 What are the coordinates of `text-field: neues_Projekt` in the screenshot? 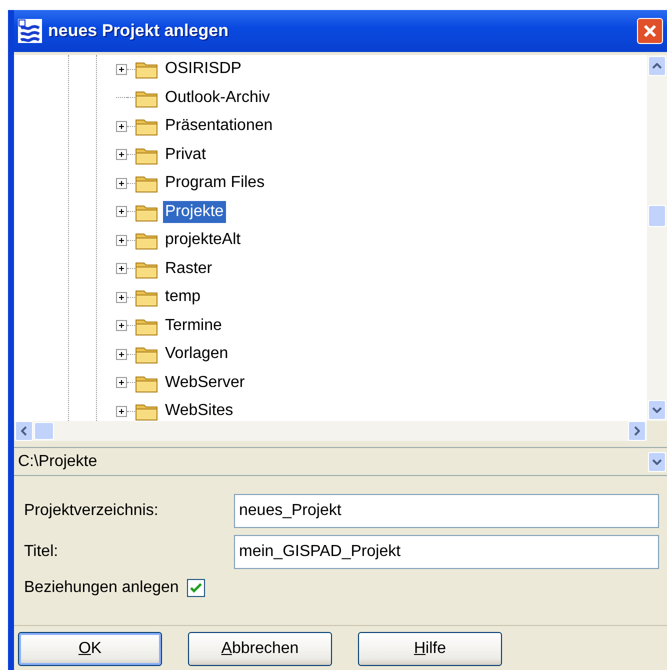 It's located at (446, 511).